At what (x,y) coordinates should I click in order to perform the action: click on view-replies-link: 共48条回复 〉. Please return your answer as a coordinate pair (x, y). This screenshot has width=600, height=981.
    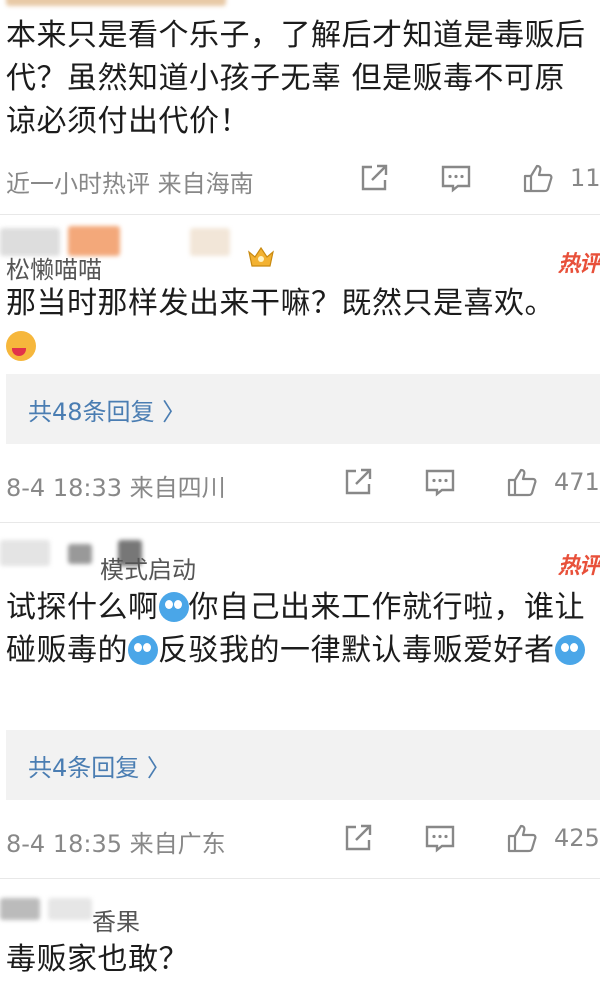
    Looking at the image, I should click on (107, 409).